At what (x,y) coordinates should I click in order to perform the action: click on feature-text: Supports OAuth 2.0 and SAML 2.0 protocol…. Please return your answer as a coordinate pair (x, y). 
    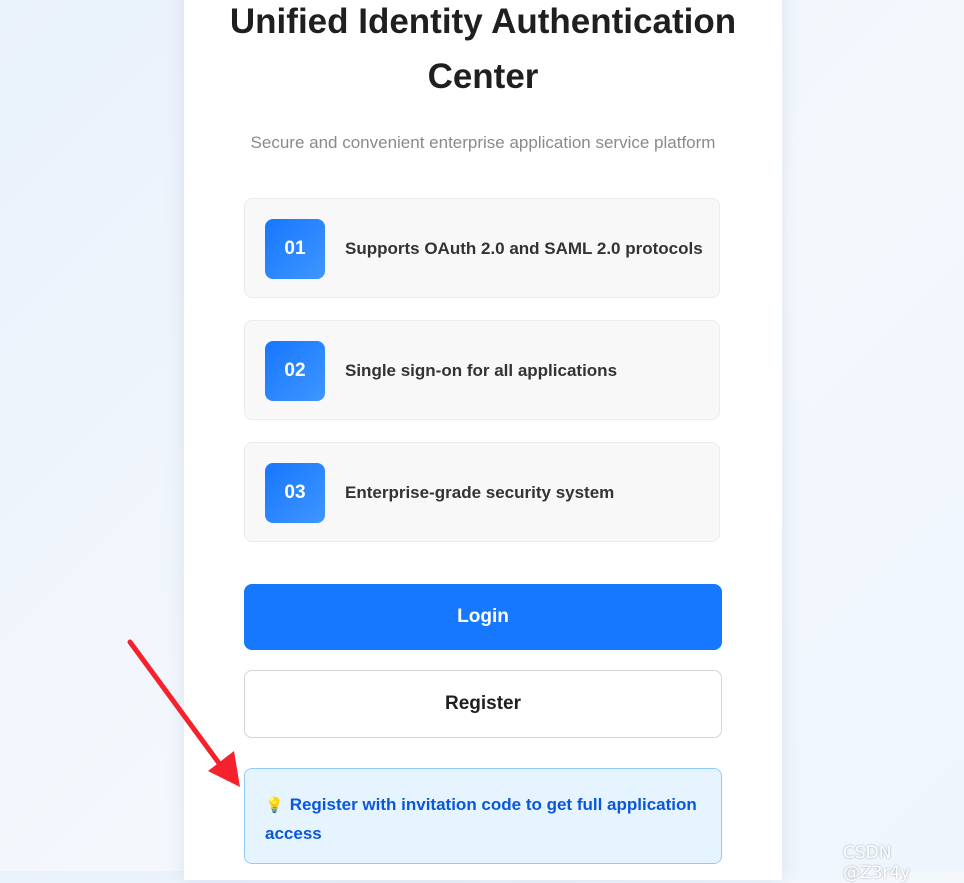
    Looking at the image, I should click on (524, 248).